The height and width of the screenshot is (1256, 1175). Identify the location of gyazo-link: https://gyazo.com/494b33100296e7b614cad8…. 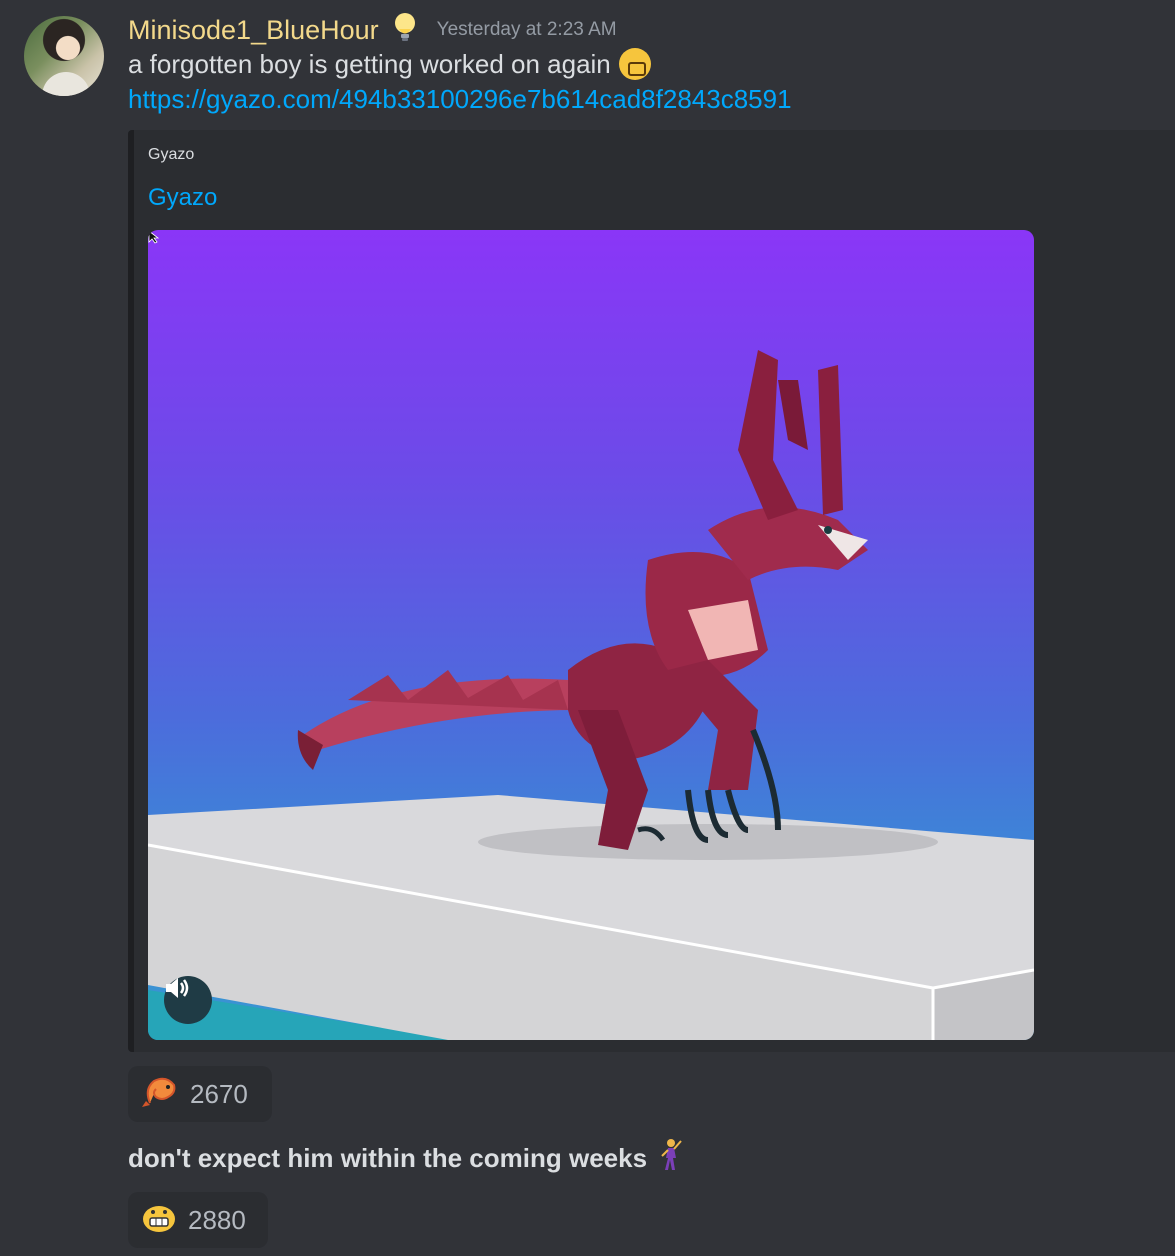
(460, 99).